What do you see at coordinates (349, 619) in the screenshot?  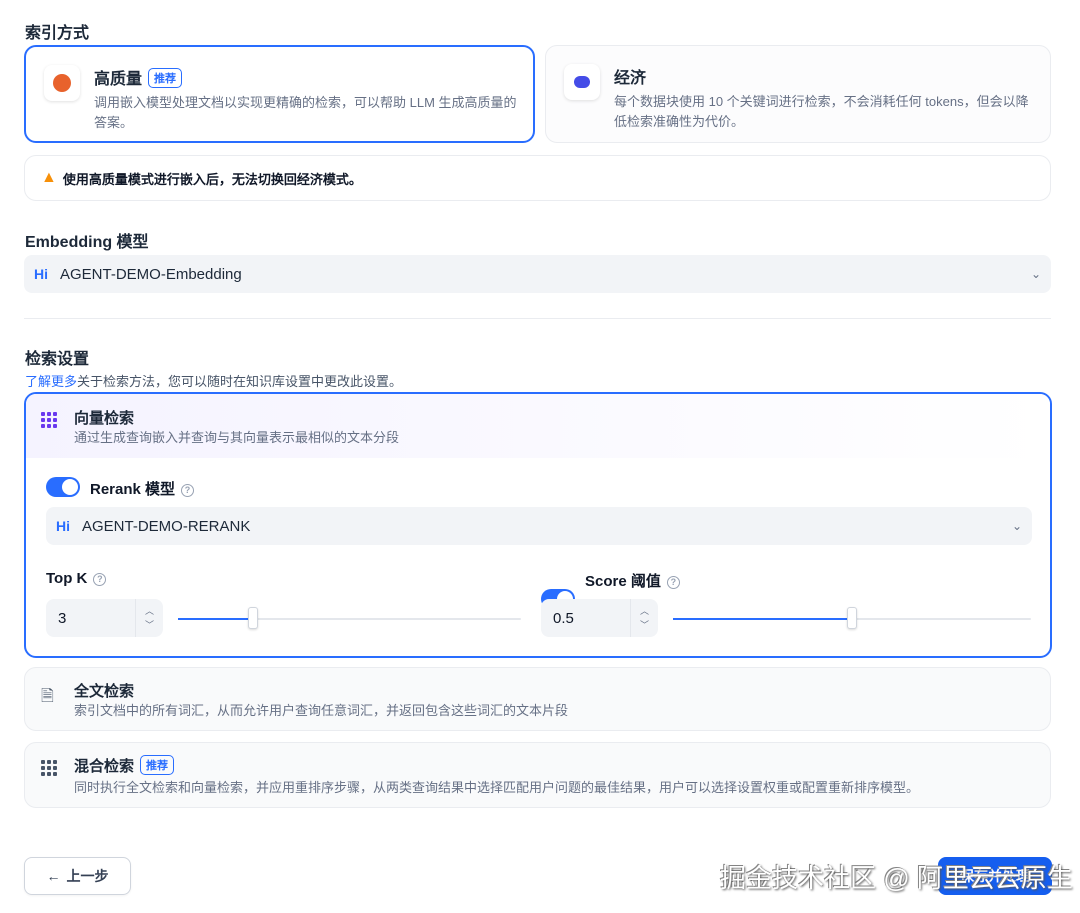 I see `topk-slider` at bounding box center [349, 619].